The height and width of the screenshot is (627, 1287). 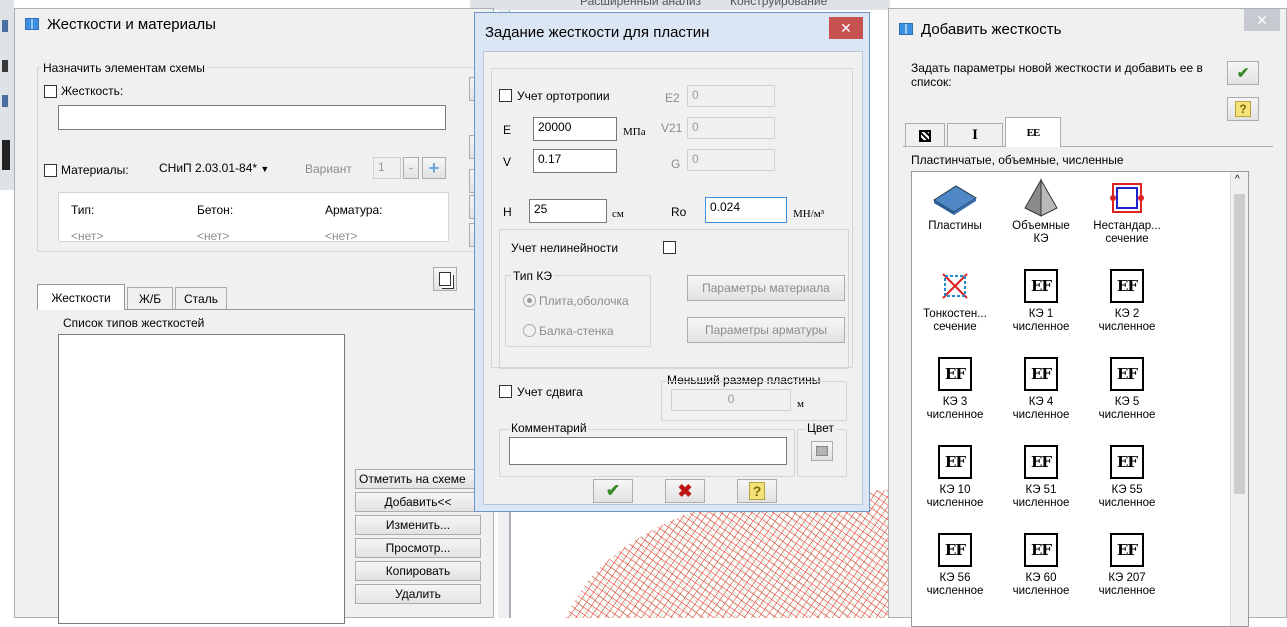 What do you see at coordinates (679, 212) in the screenshot?
I see `ro-label: Ro` at bounding box center [679, 212].